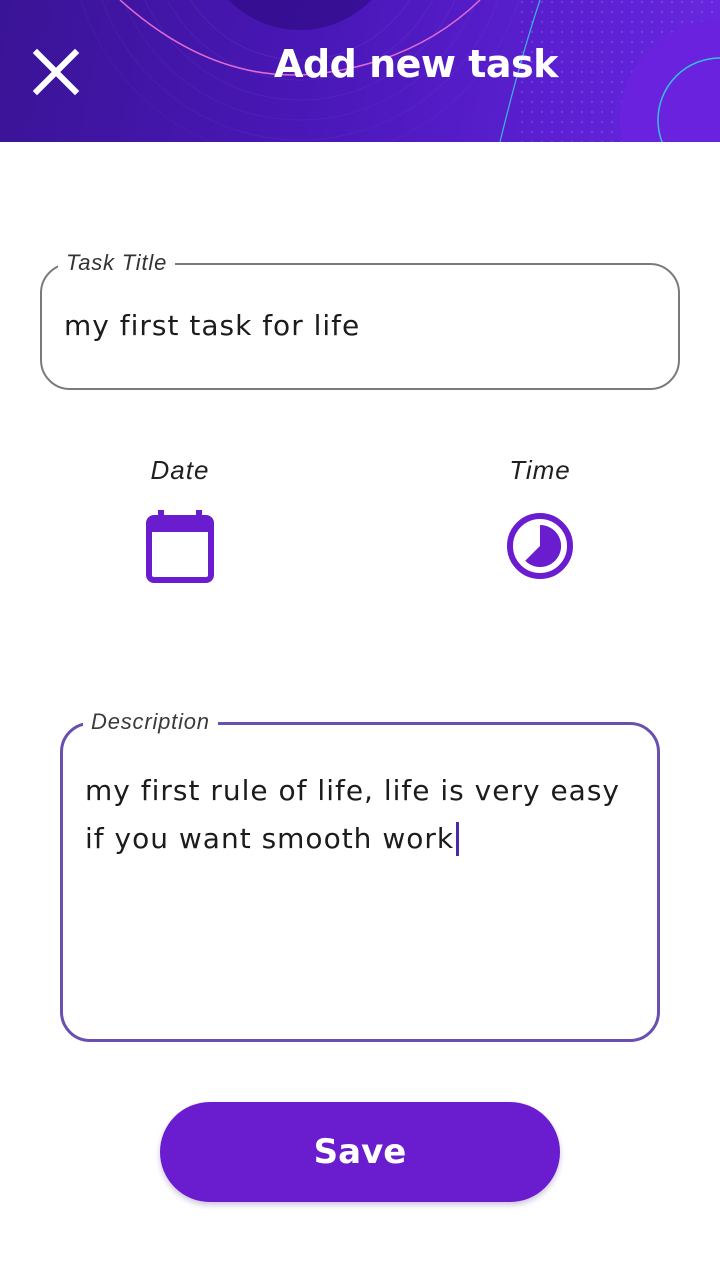 This screenshot has width=720, height=1280. I want to click on clock-icon, so click(540, 546).